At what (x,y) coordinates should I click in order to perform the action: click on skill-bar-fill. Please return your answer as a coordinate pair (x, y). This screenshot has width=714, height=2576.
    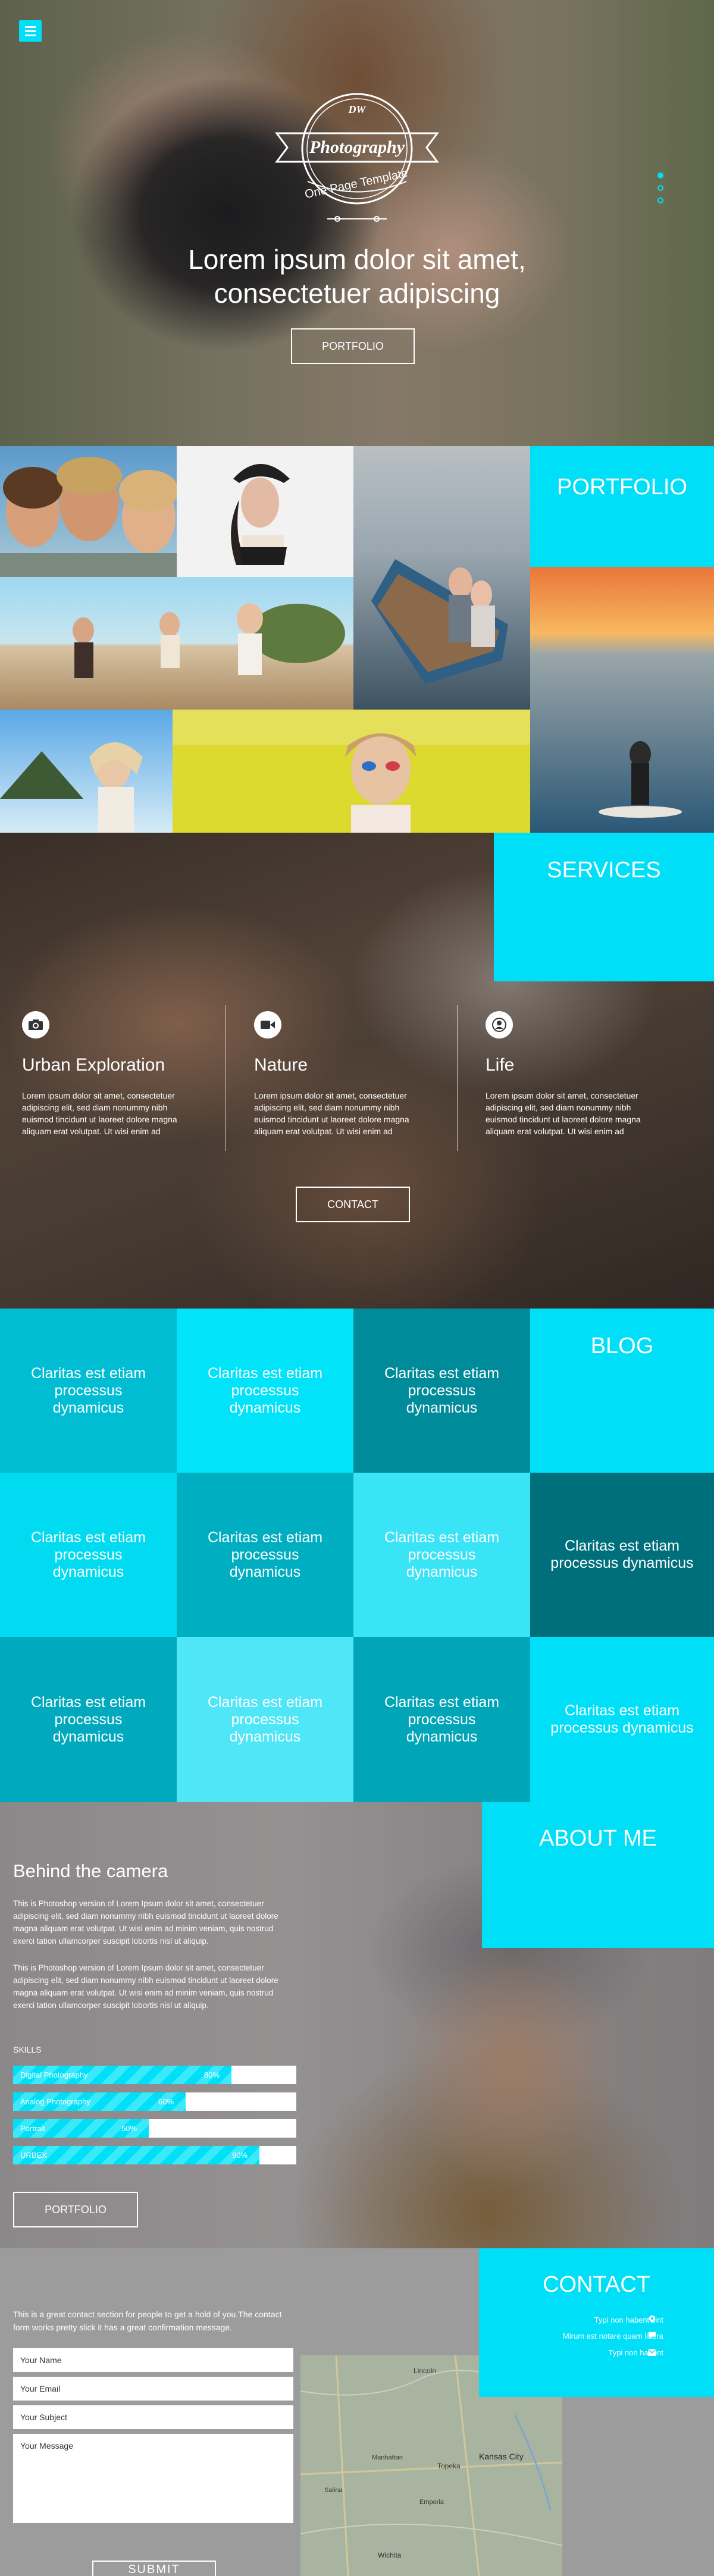
    Looking at the image, I should click on (136, 2155).